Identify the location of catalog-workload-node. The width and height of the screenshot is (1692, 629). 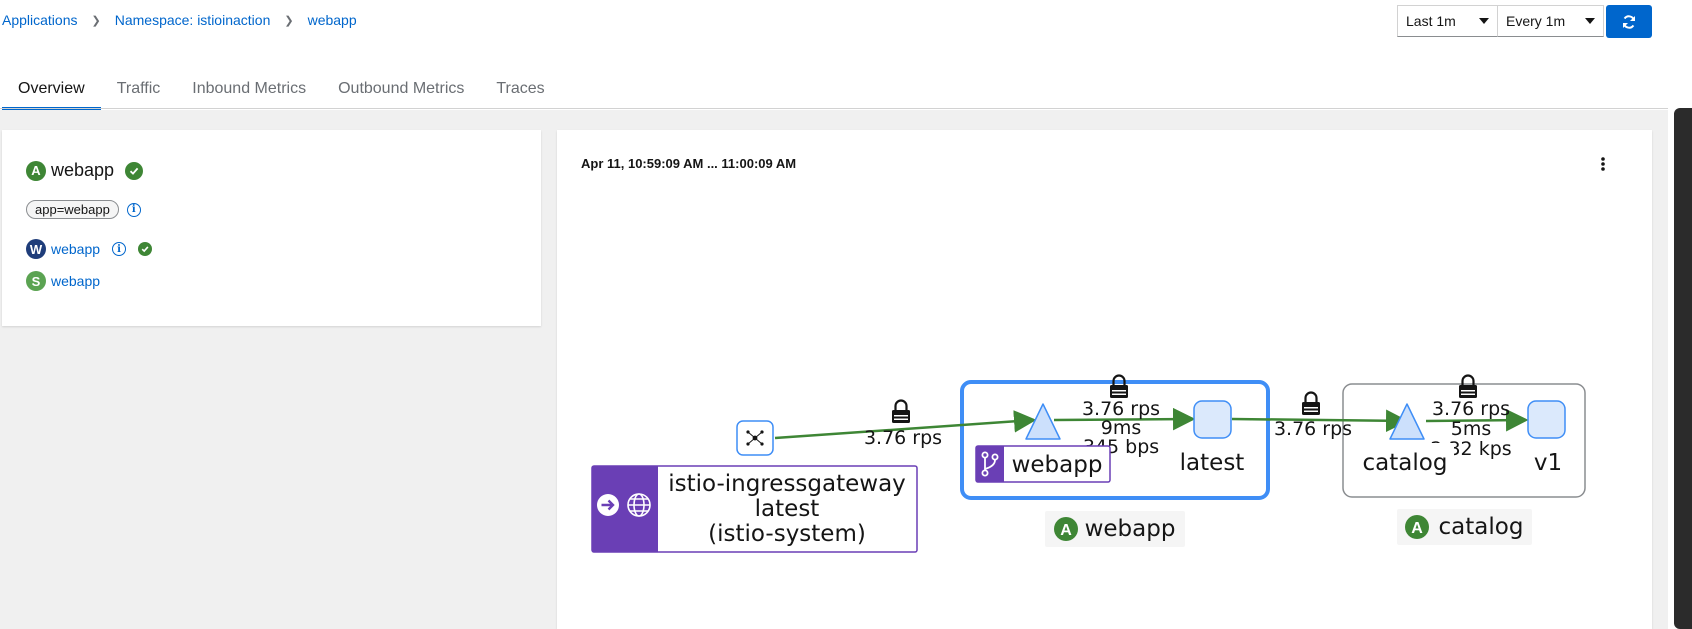
(1546, 419).